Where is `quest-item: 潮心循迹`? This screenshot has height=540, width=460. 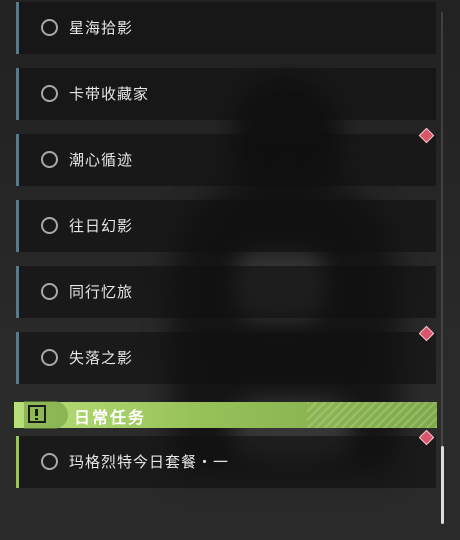 quest-item: 潮心循迹 is located at coordinates (226, 160).